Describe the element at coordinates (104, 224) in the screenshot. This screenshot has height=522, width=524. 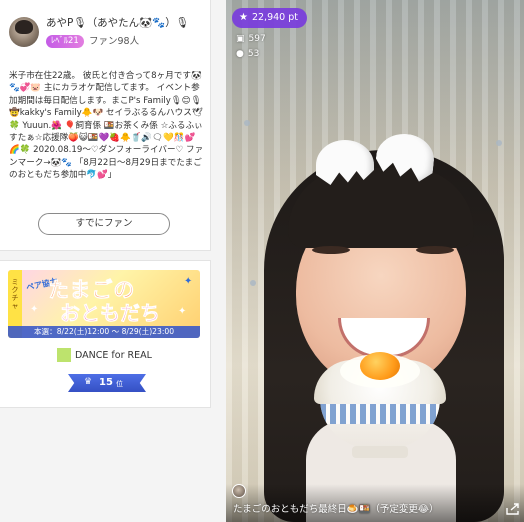
I see `already-fan-button: すでにファン` at that location.